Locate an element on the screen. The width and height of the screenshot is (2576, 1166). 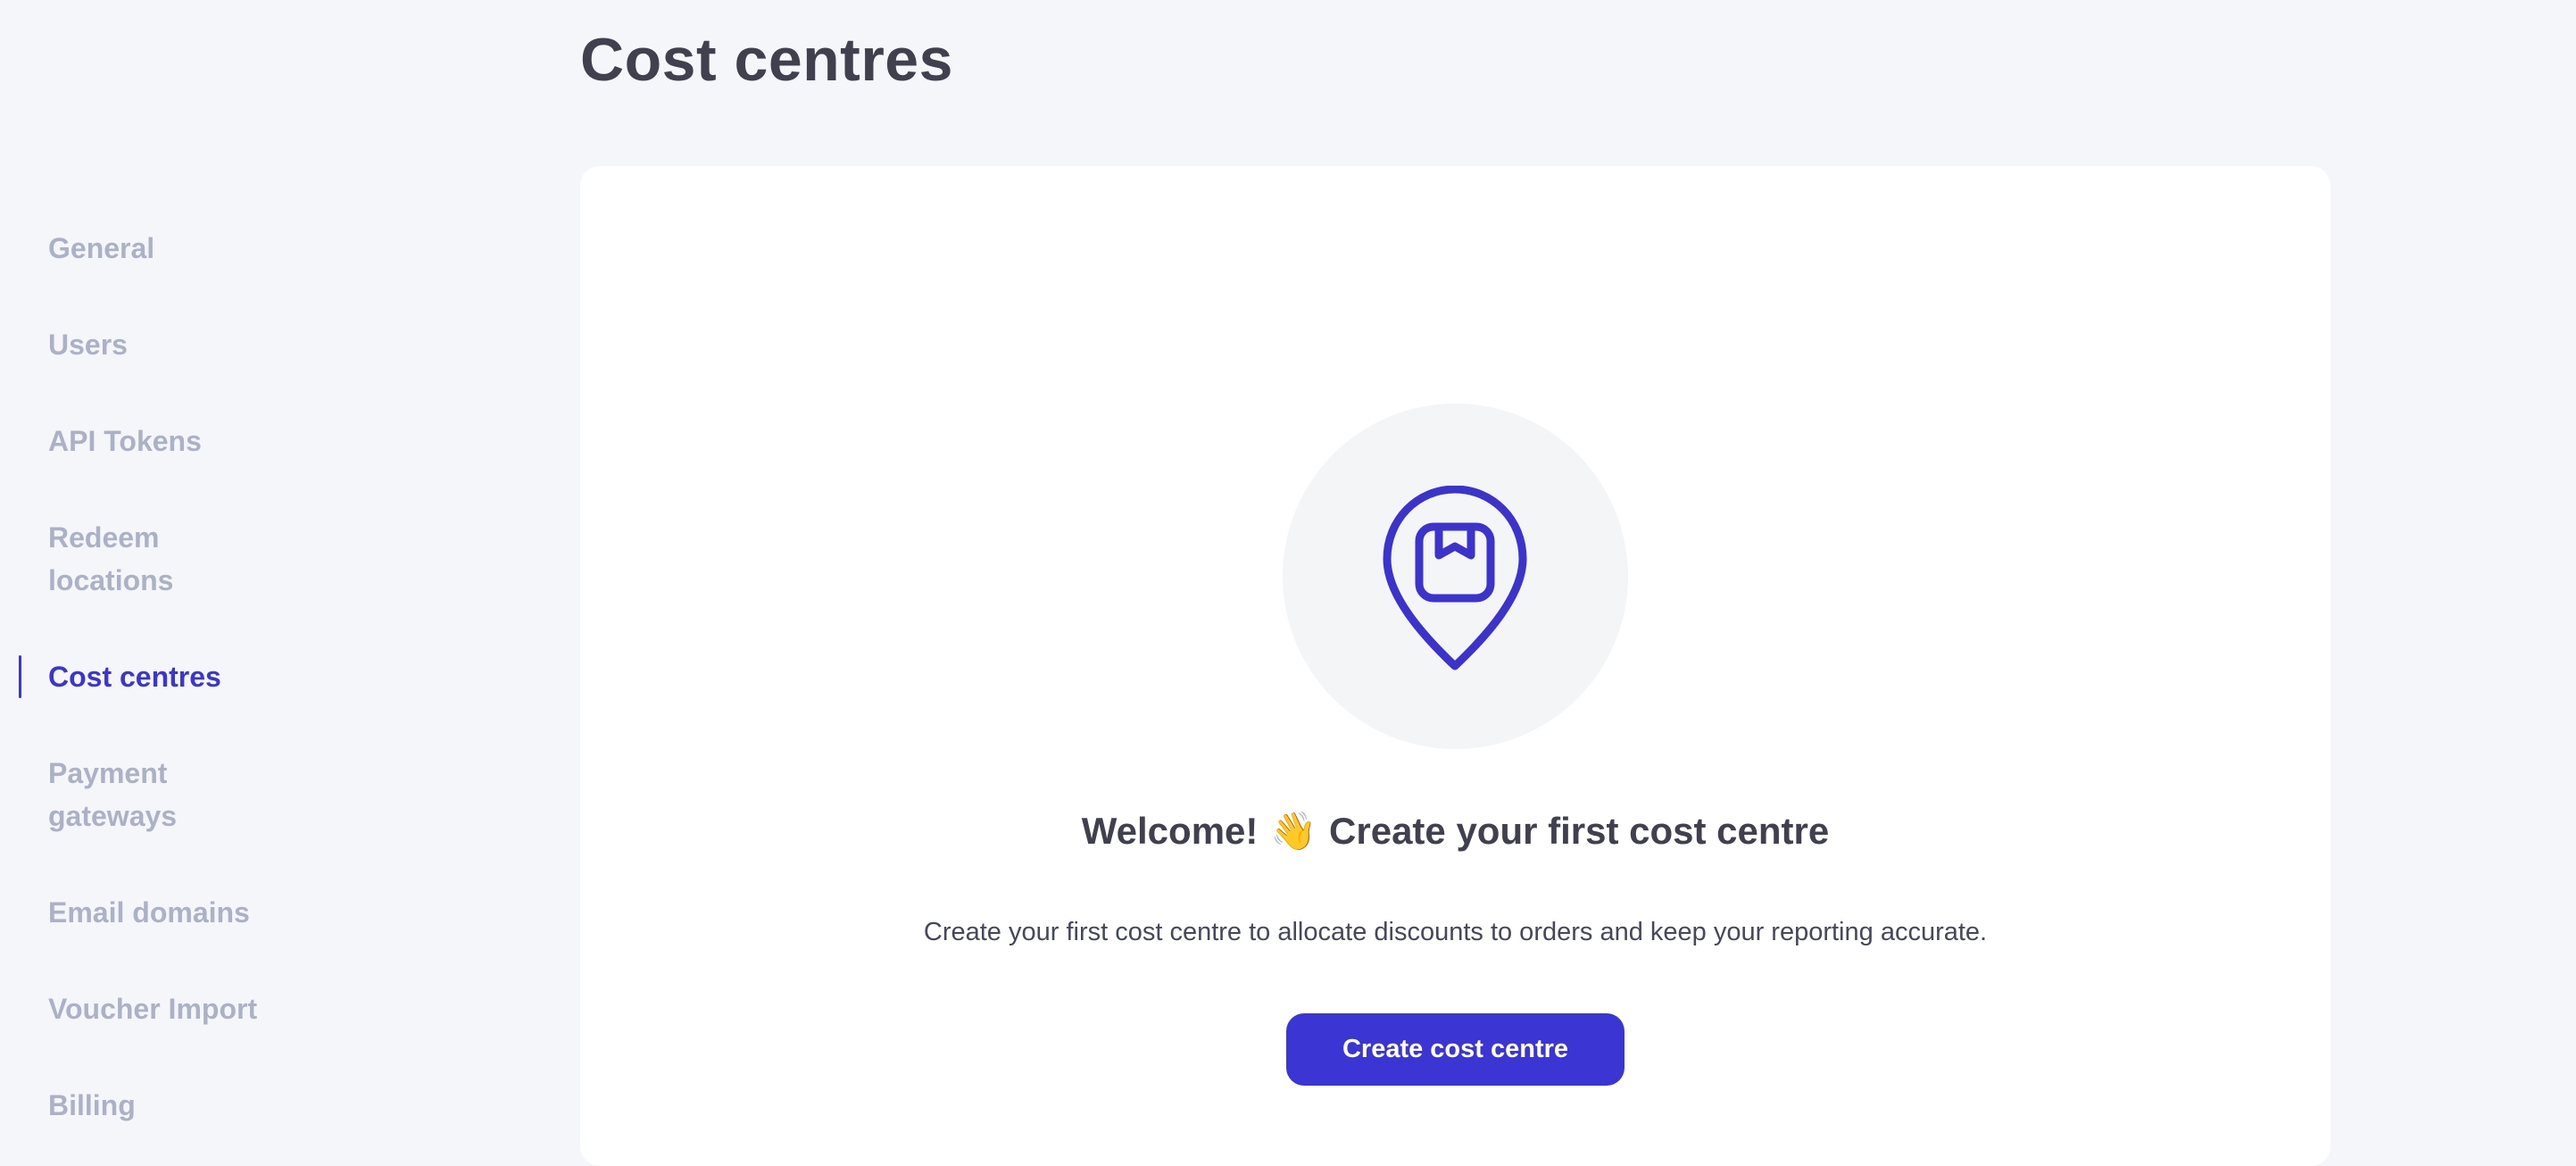
sidebar-item-billing: Billing is located at coordinates (164, 1106).